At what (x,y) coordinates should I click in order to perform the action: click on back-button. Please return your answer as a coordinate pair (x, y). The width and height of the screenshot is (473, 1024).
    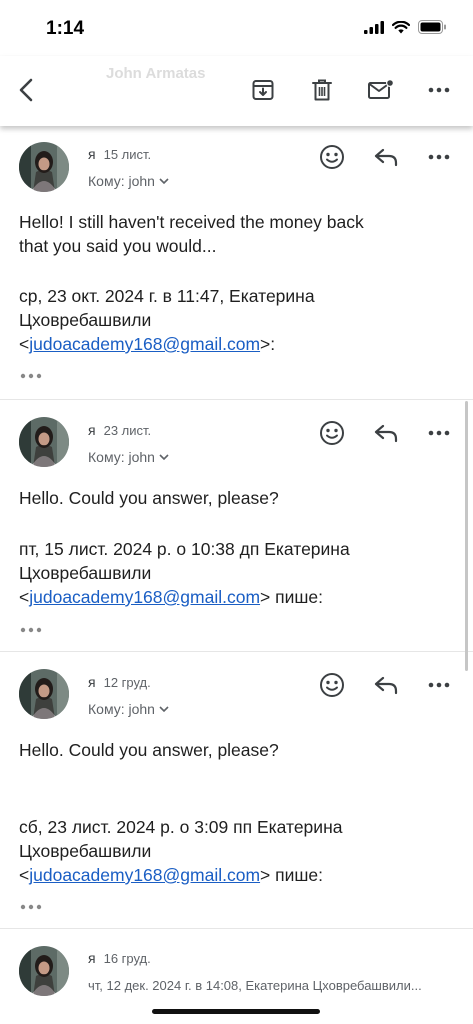
    Looking at the image, I should click on (27, 90).